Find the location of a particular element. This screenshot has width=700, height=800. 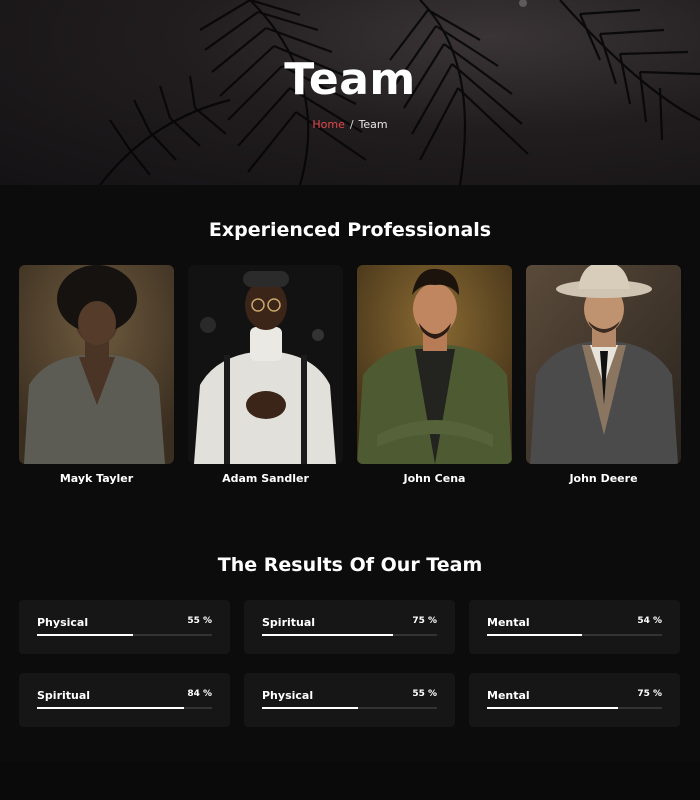

breadcrumb-home-link: Home is located at coordinates (328, 124).